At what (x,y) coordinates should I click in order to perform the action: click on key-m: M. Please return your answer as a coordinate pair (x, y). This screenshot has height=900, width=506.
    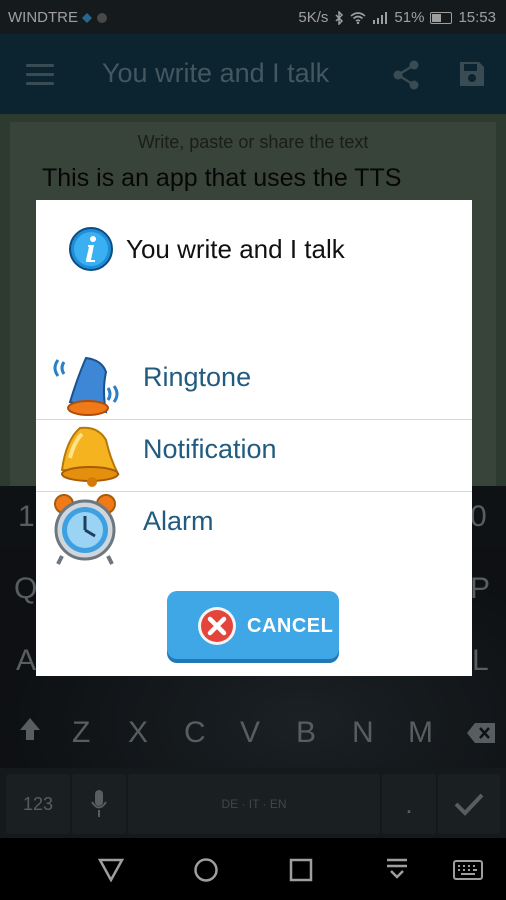
    Looking at the image, I should click on (420, 733).